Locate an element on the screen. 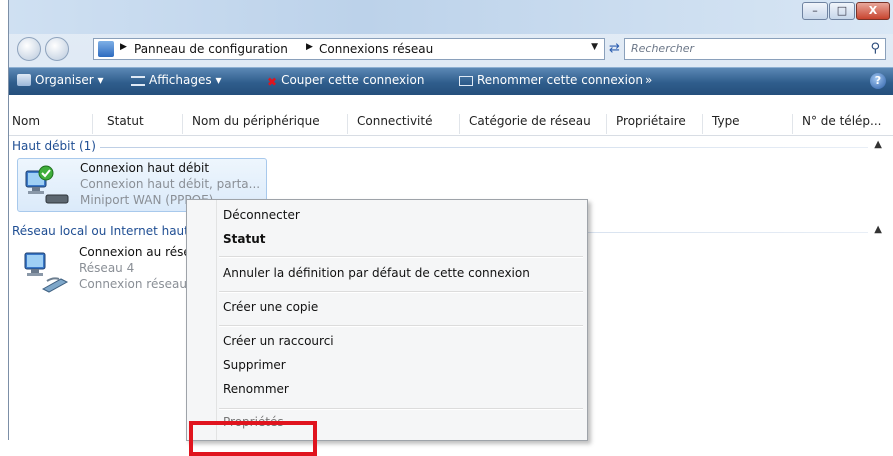 Image resolution: width=893 pixels, height=456 pixels. search-input: Rechercher ⚲ is located at coordinates (755, 49).